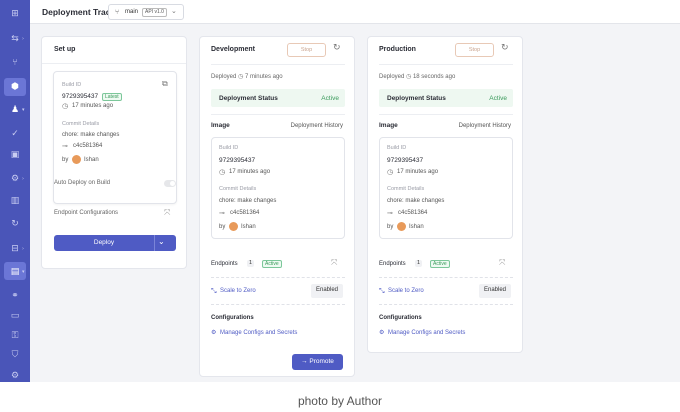 The width and height of the screenshot is (680, 412). Describe the element at coordinates (165, 84) in the screenshot. I see `edit-icon: ⧉` at that location.